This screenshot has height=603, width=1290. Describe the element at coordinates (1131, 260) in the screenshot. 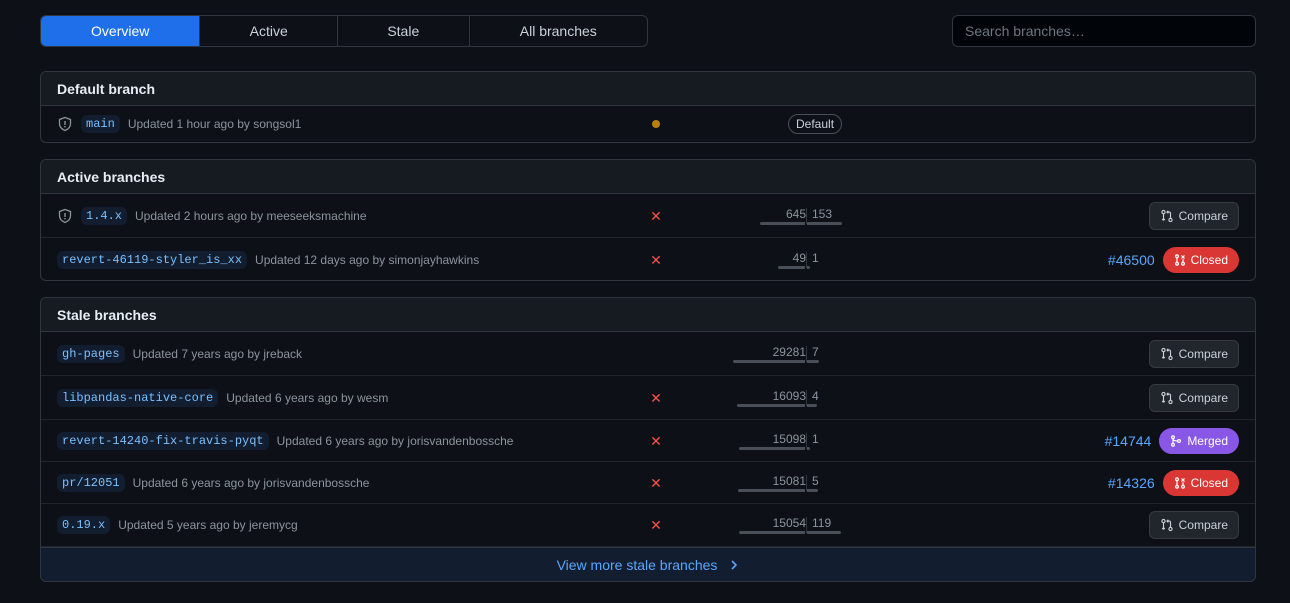

I see `pull-request-link: #46500` at that location.